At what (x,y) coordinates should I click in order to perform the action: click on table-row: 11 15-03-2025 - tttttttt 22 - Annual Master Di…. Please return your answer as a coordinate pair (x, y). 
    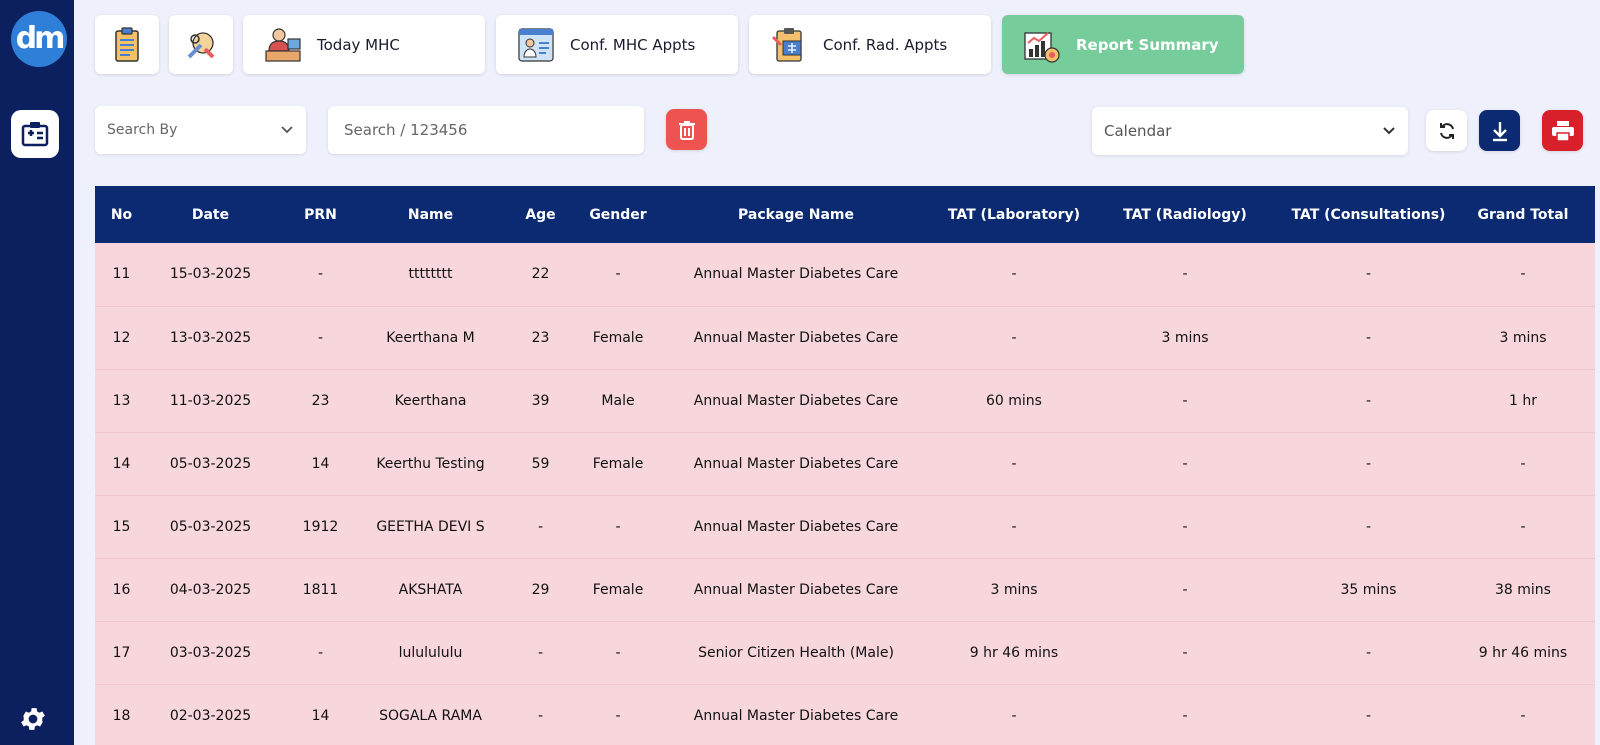
    Looking at the image, I should click on (845, 274).